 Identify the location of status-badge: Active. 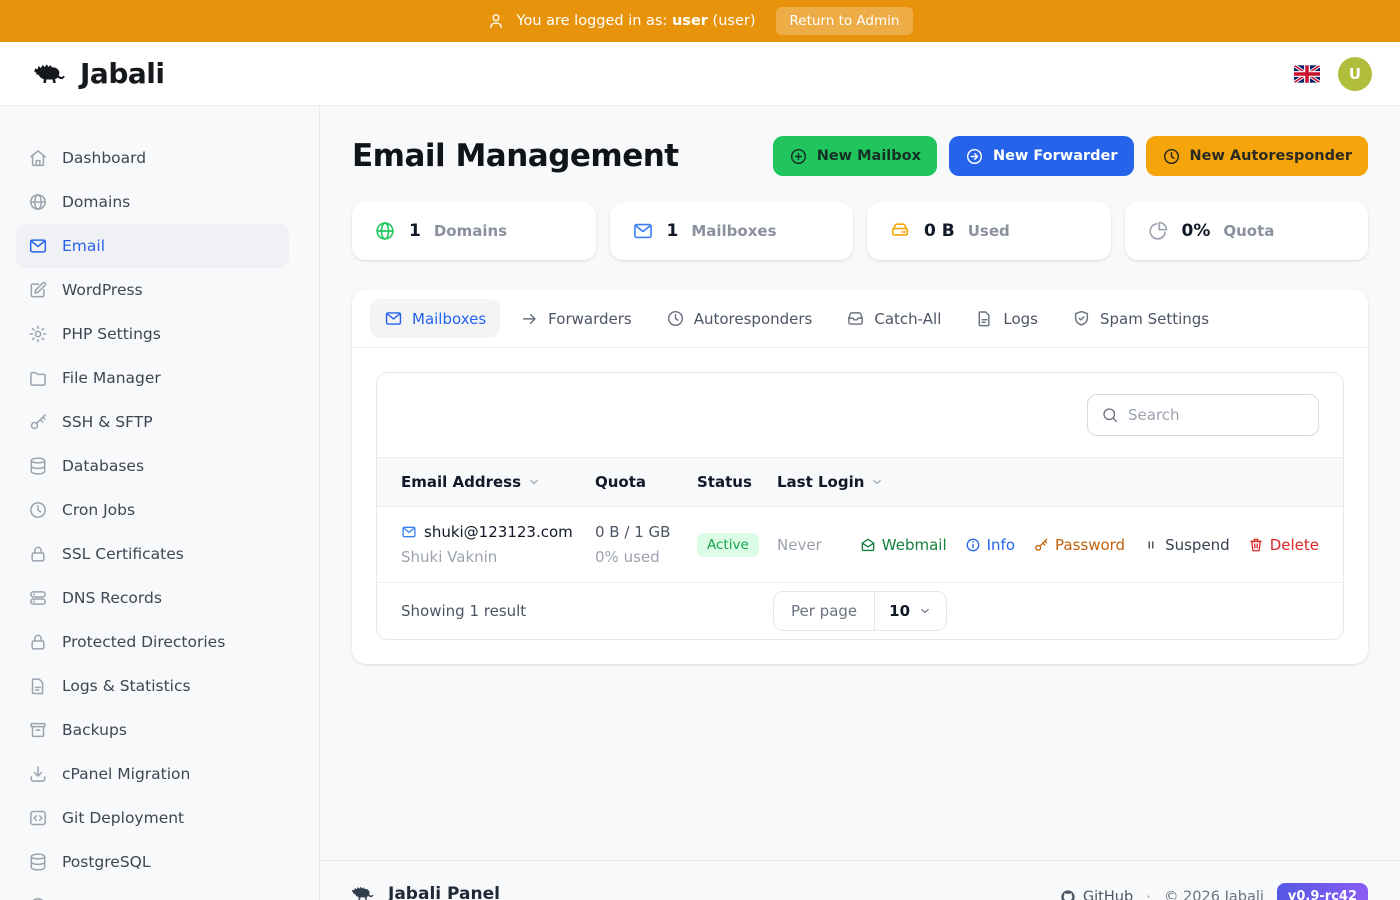
(728, 544).